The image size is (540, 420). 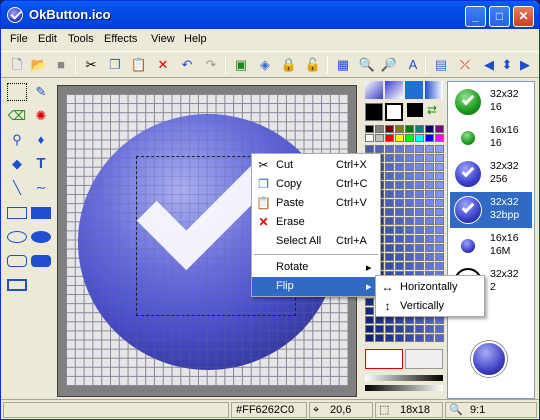 I want to click on line-icon: ╲, so click(x=17, y=188).